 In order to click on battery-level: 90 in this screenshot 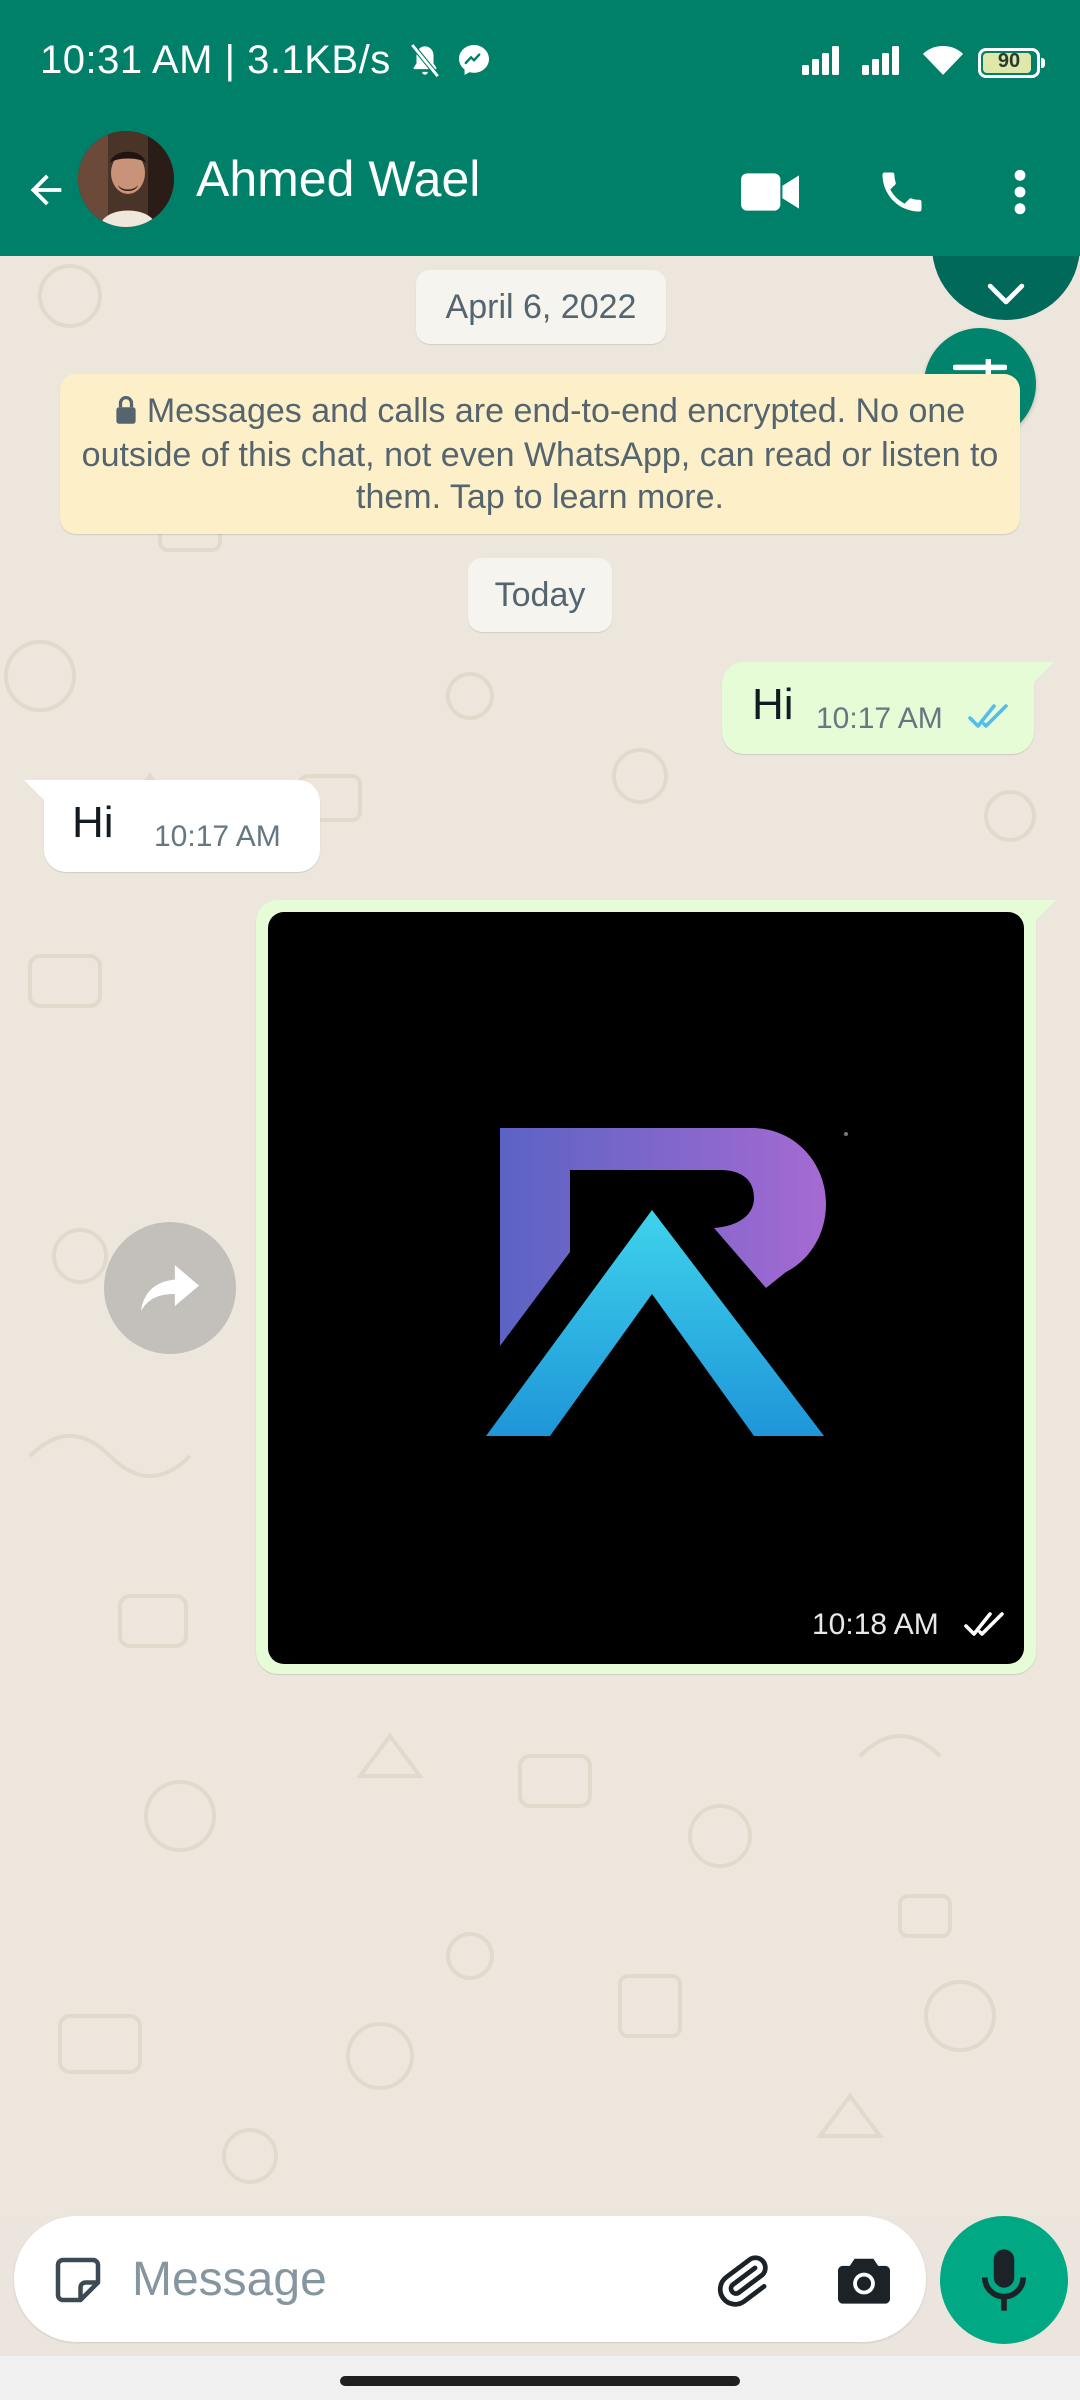, I will do `click(1009, 60)`.